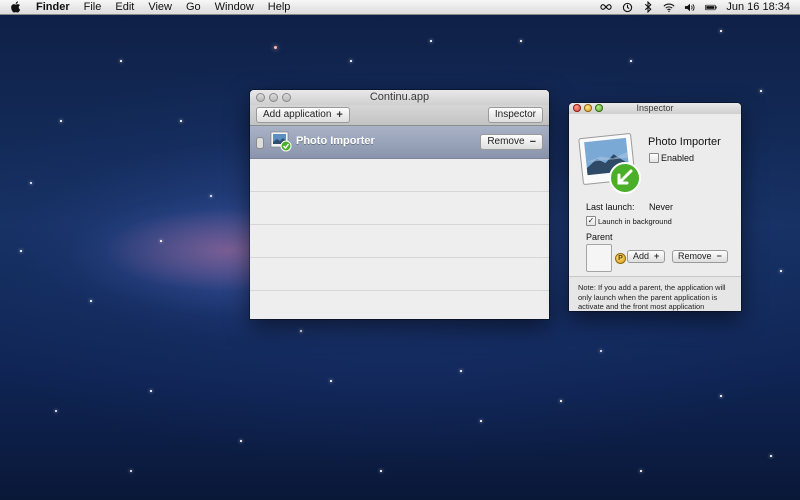 The image size is (800, 500). Describe the element at coordinates (711, 7) in the screenshot. I see `battery-icon` at that location.